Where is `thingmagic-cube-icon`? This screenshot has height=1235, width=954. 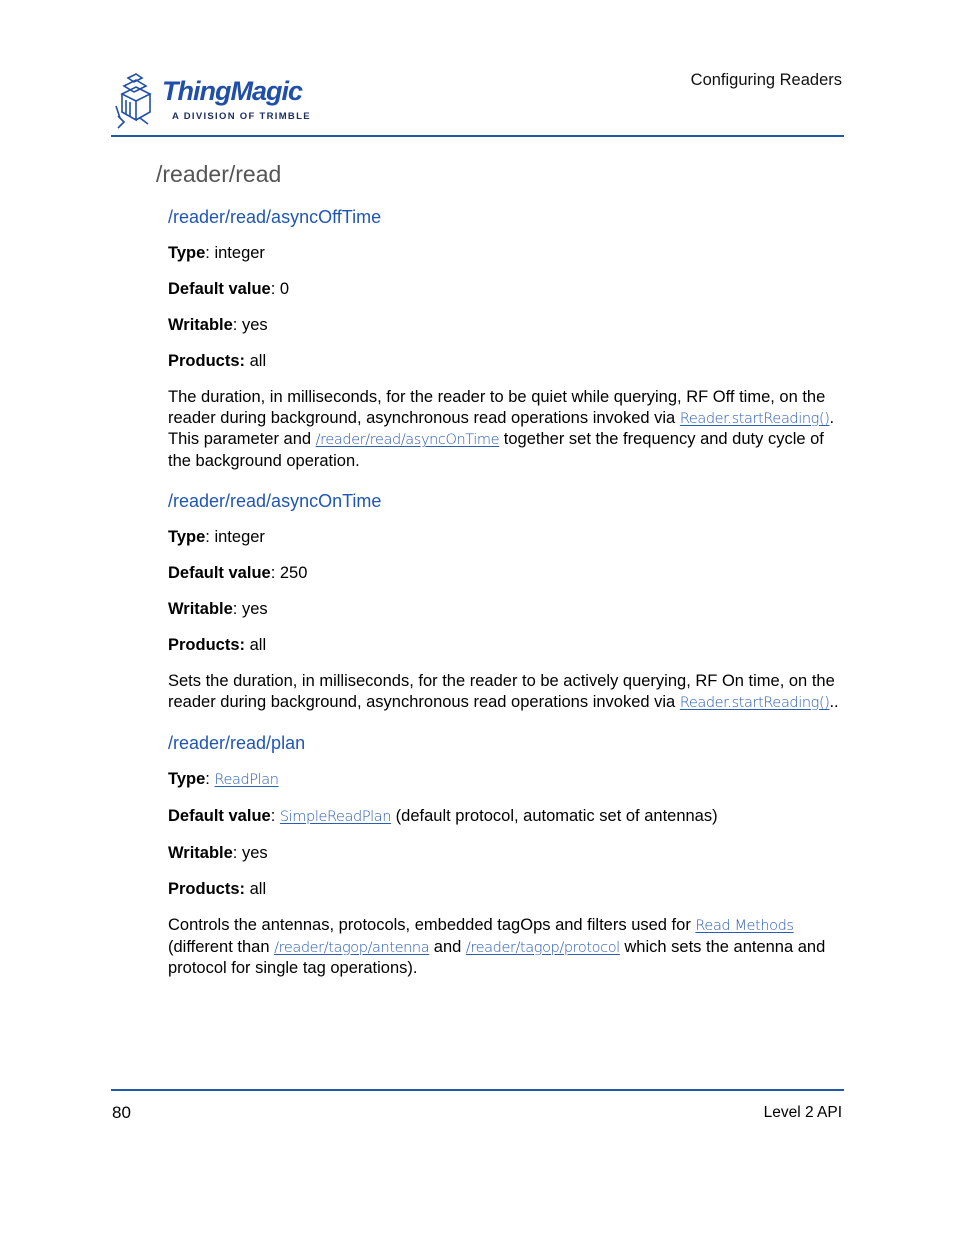
thingmagic-cube-icon is located at coordinates (133, 101).